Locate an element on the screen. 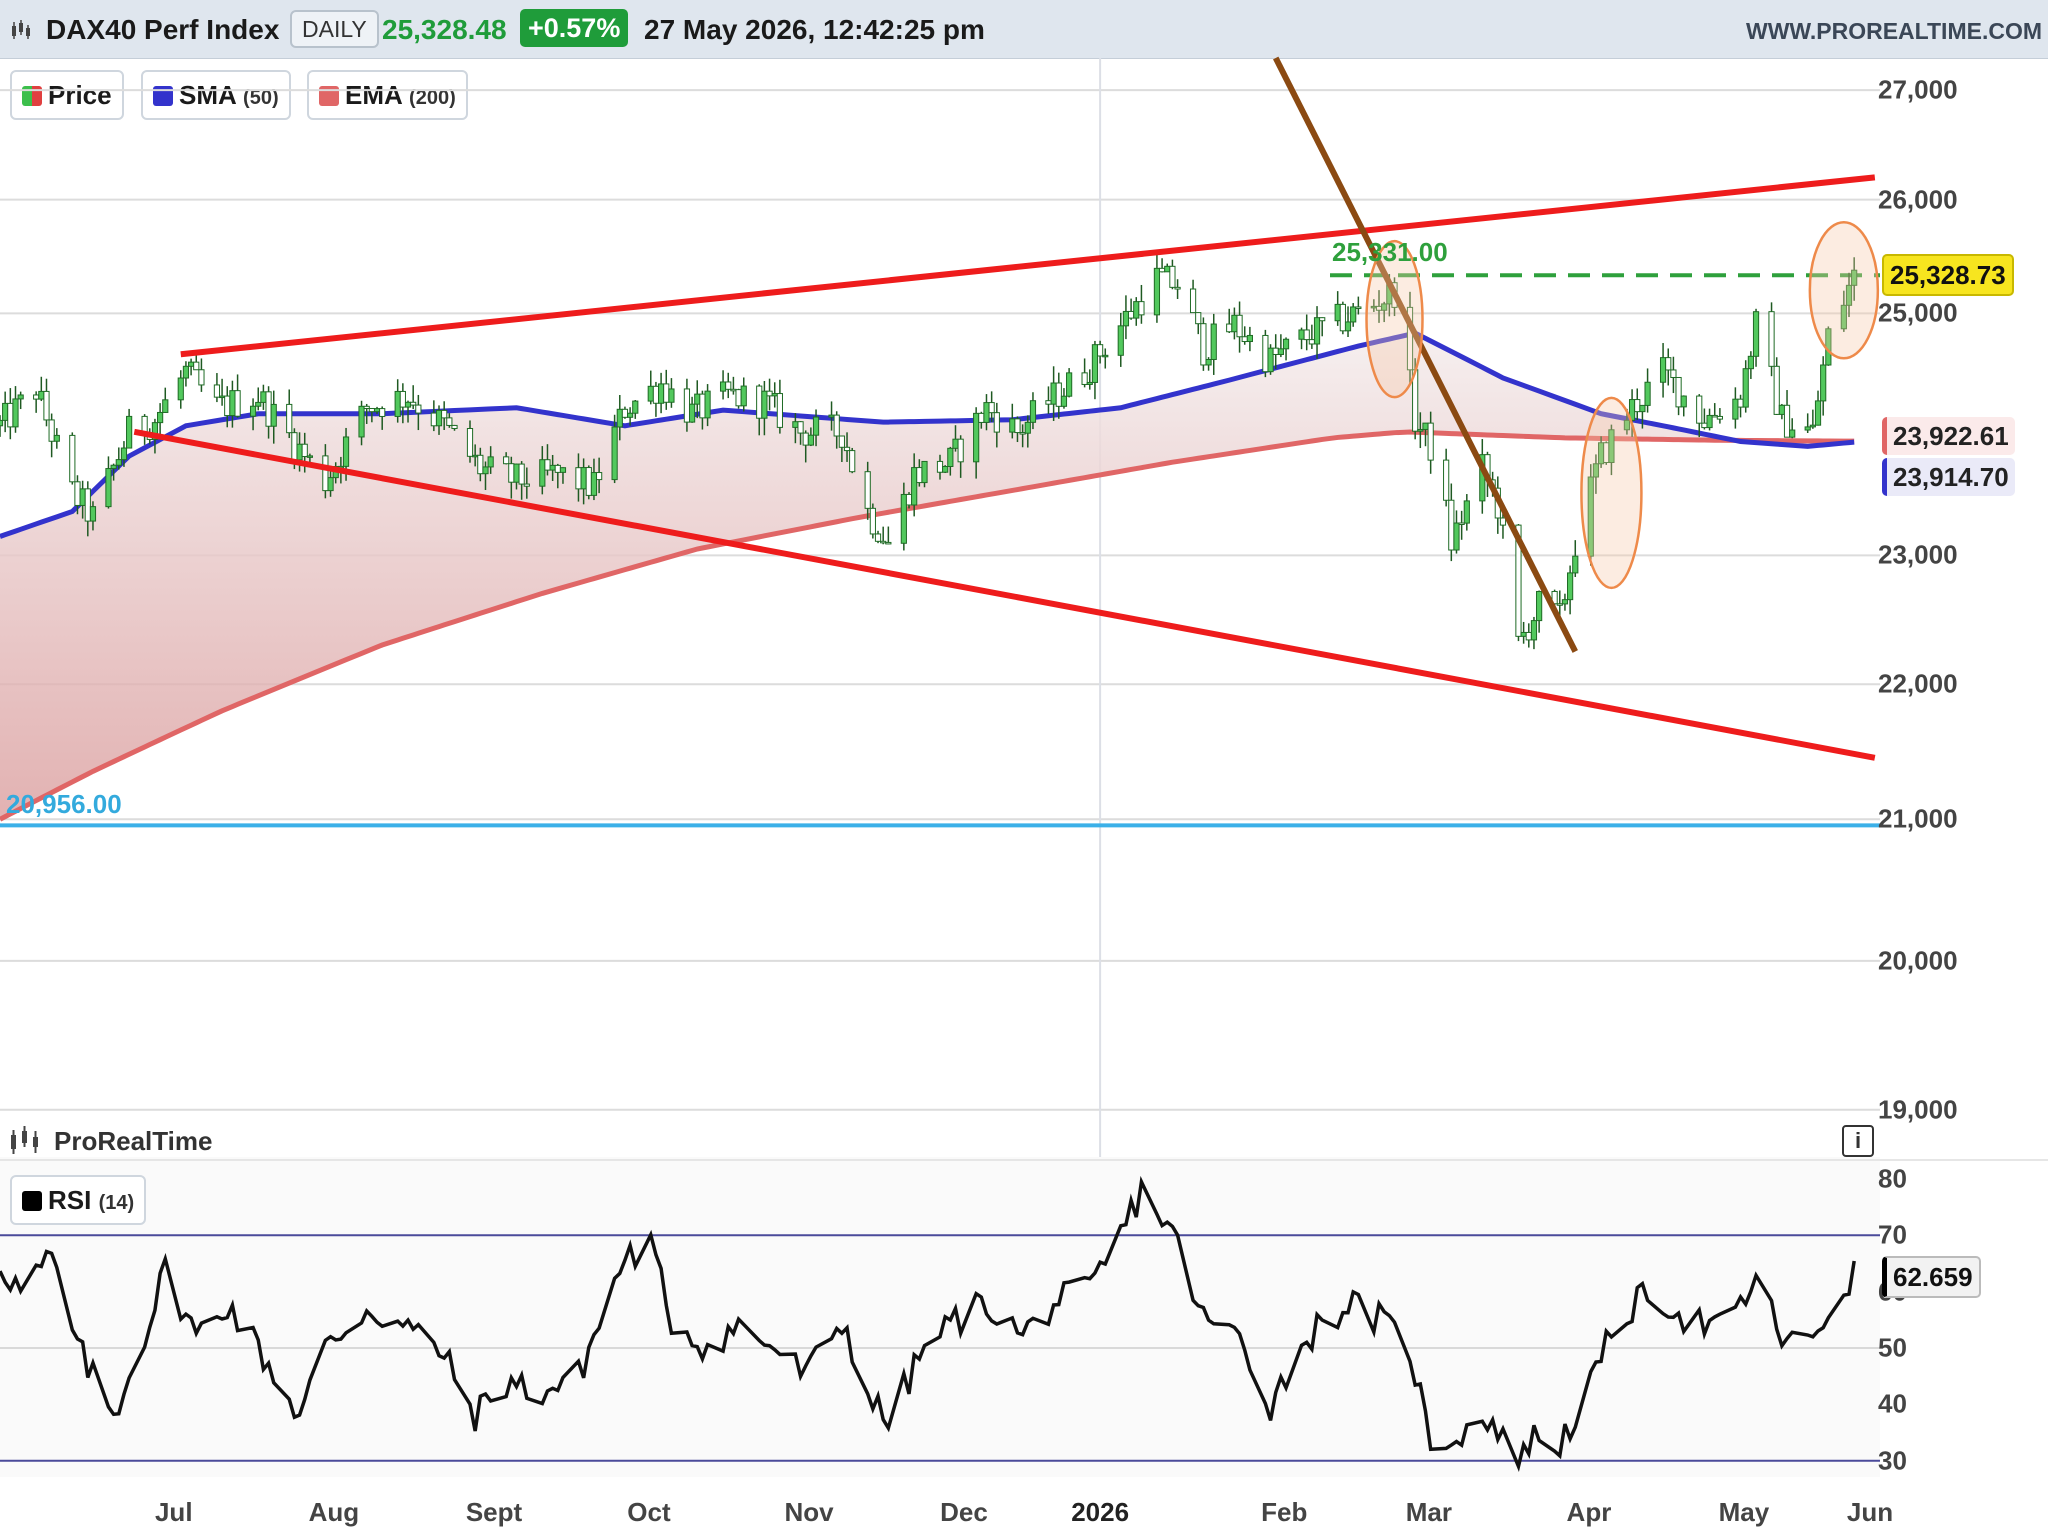 The image size is (2048, 1536). y-tick-label: 19,000 is located at coordinates (1918, 1109).